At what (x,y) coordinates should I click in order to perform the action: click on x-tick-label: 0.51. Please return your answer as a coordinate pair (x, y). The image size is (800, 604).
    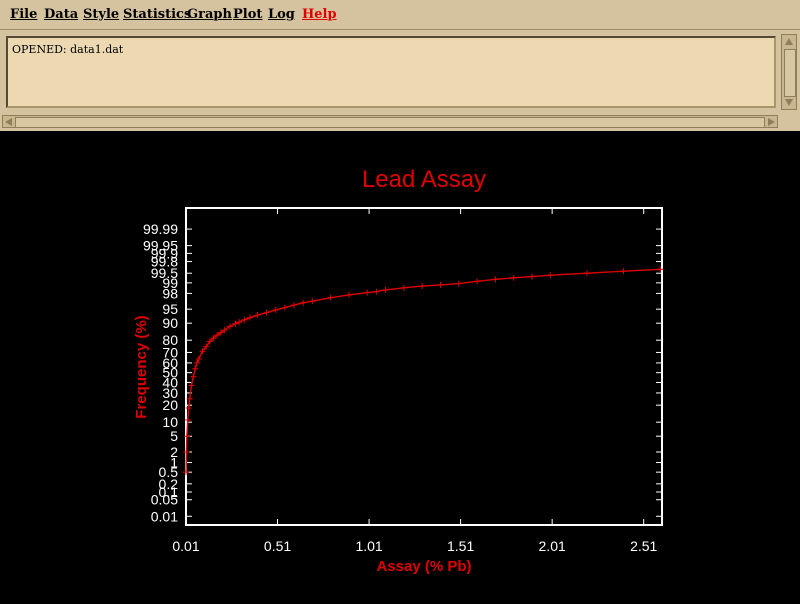
    Looking at the image, I should click on (277, 546).